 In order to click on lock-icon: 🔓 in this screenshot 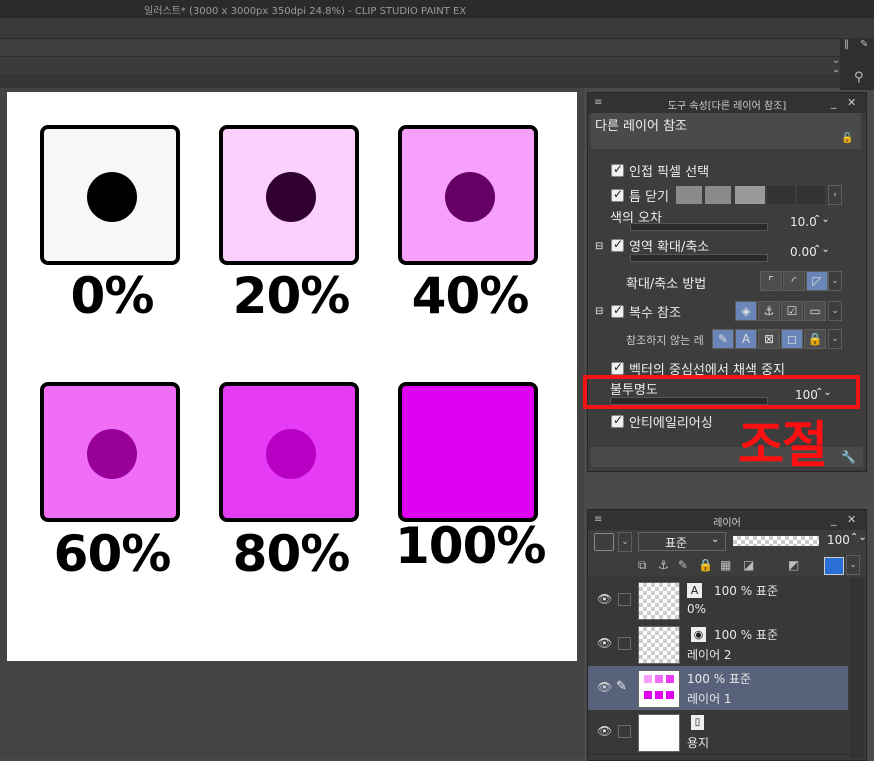, I will do `click(847, 138)`.